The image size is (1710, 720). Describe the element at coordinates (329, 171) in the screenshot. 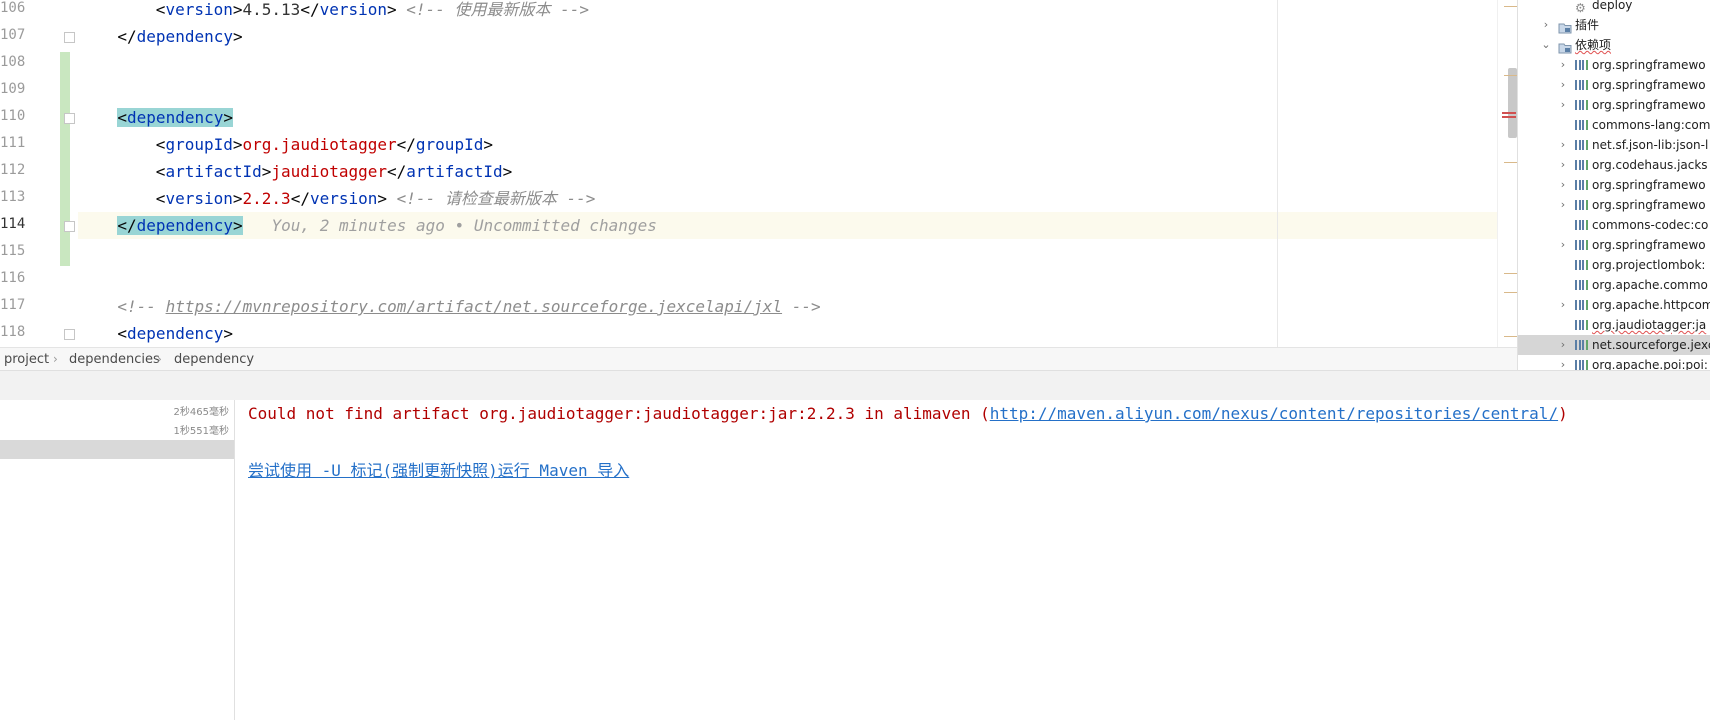

I see `code-token: jaudiotagger` at that location.